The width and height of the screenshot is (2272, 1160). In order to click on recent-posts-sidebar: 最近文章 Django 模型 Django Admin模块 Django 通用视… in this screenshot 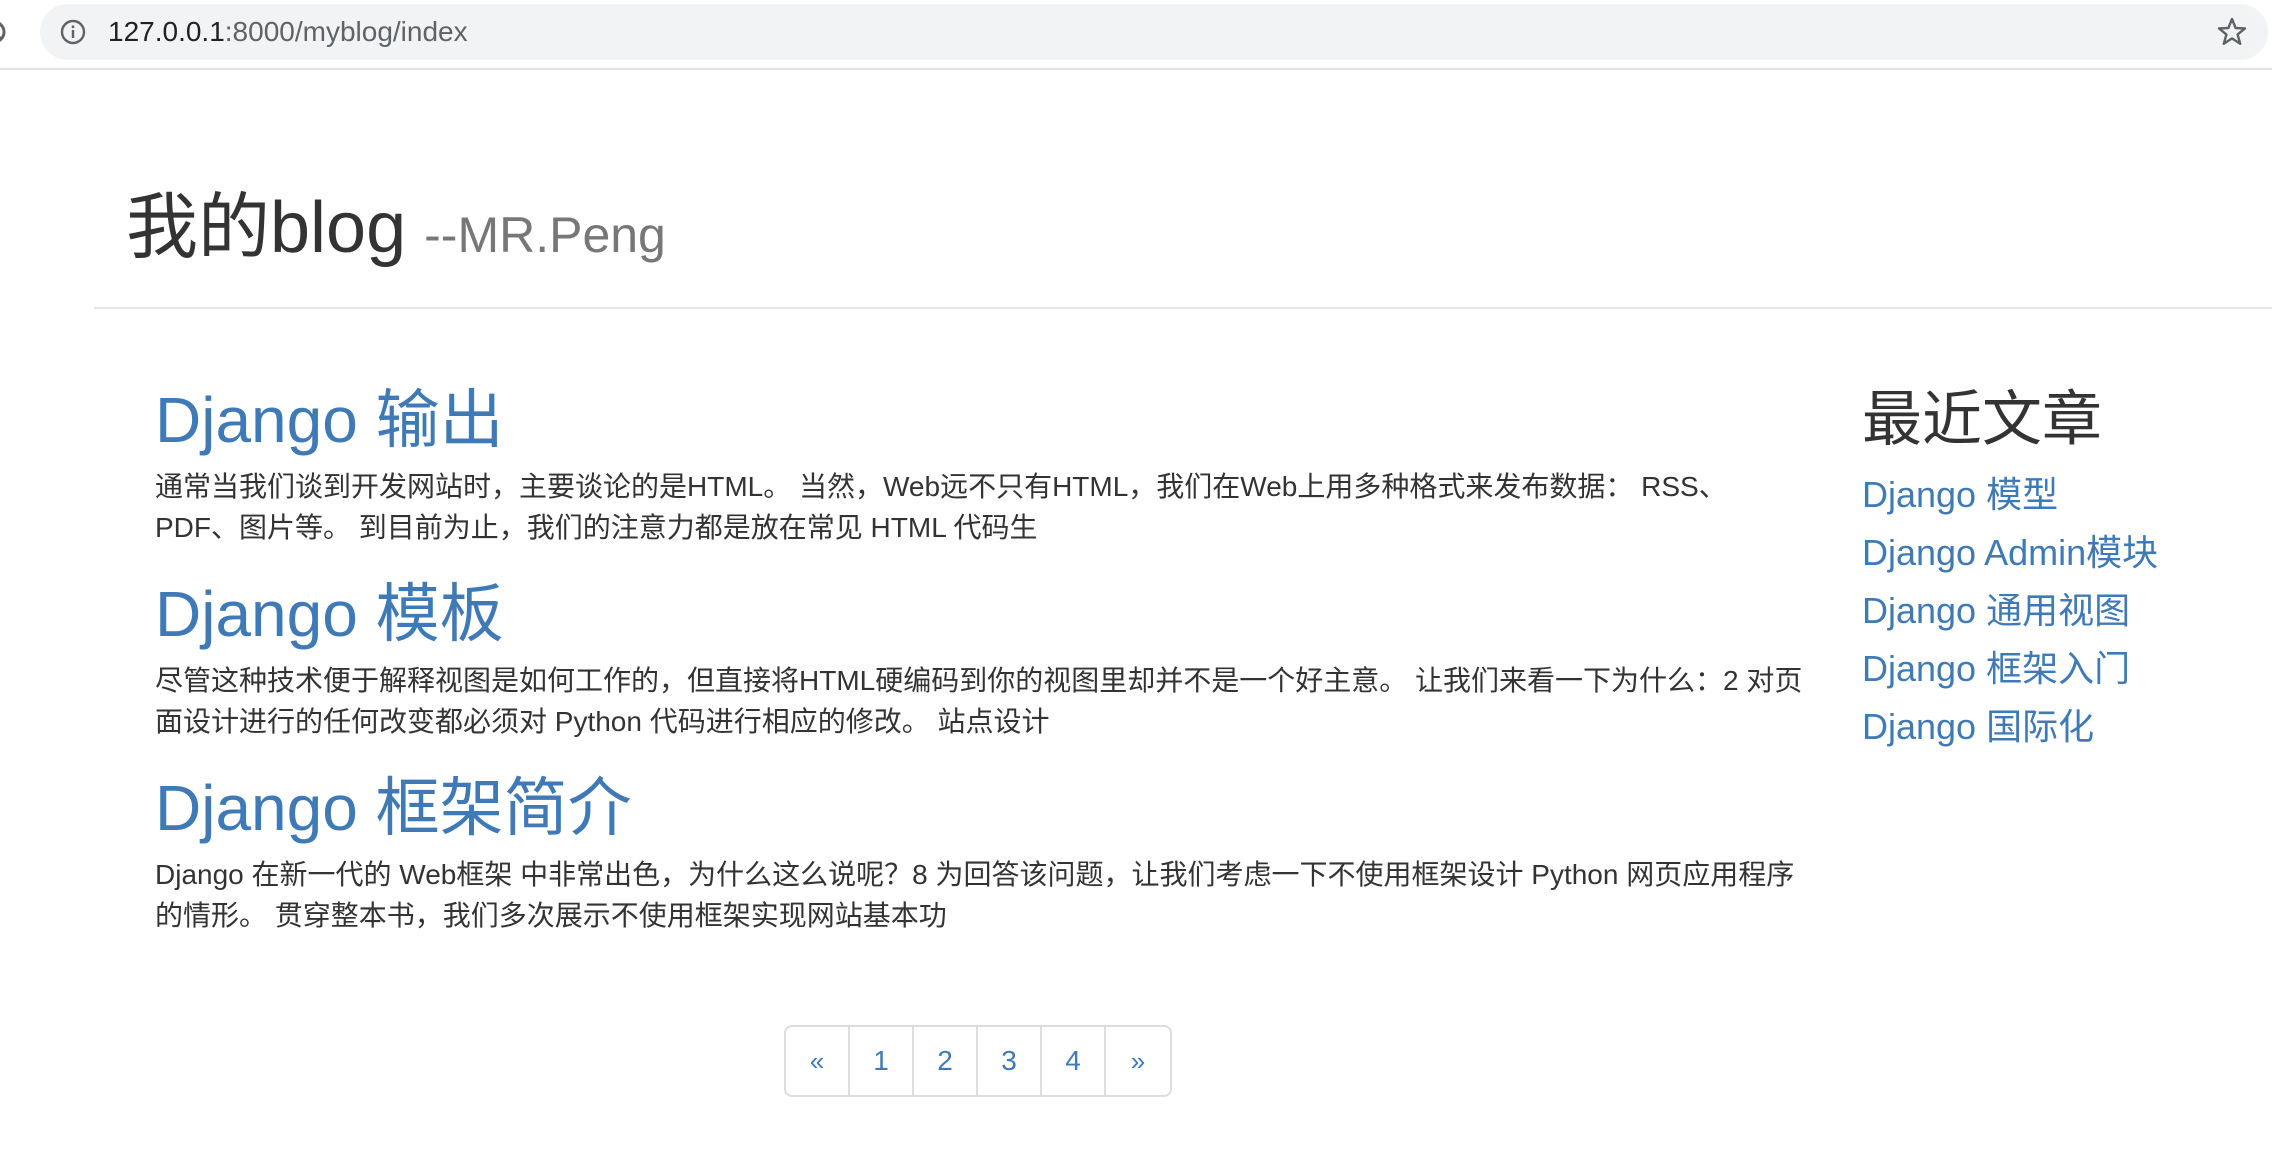, I will do `click(2062, 568)`.